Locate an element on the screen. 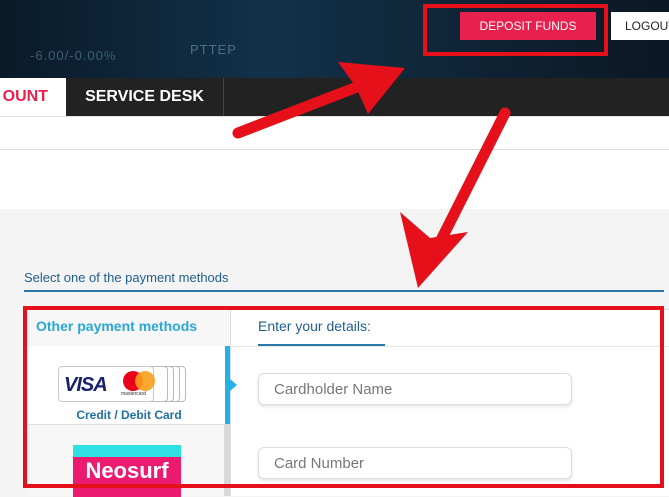 Image resolution: width=669 pixels, height=497 pixels. arrow-to-form-icon is located at coordinates (455, 197).